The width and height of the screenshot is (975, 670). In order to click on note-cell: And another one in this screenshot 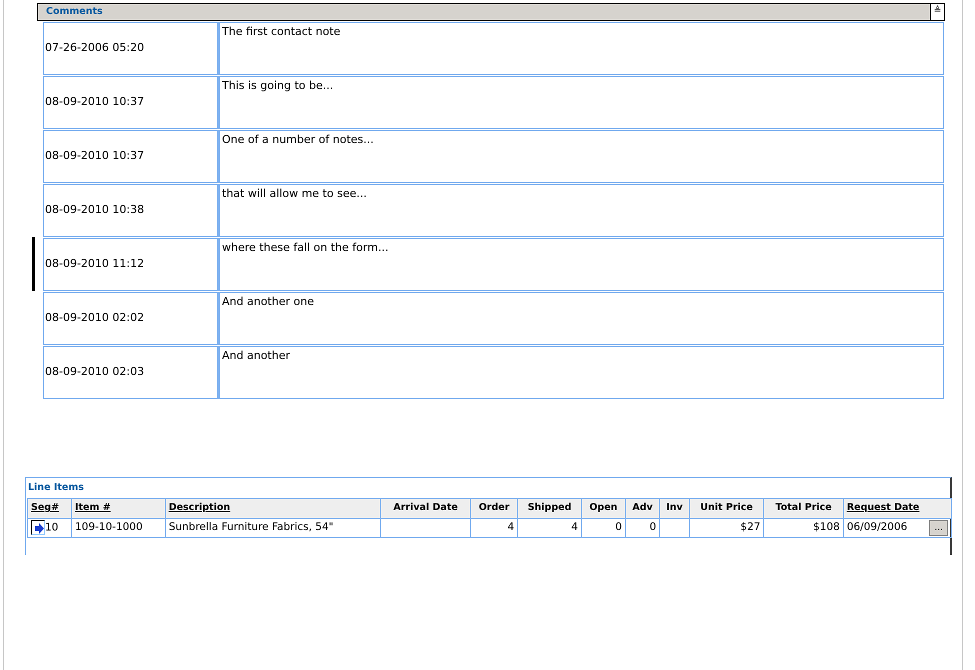, I will do `click(581, 318)`.